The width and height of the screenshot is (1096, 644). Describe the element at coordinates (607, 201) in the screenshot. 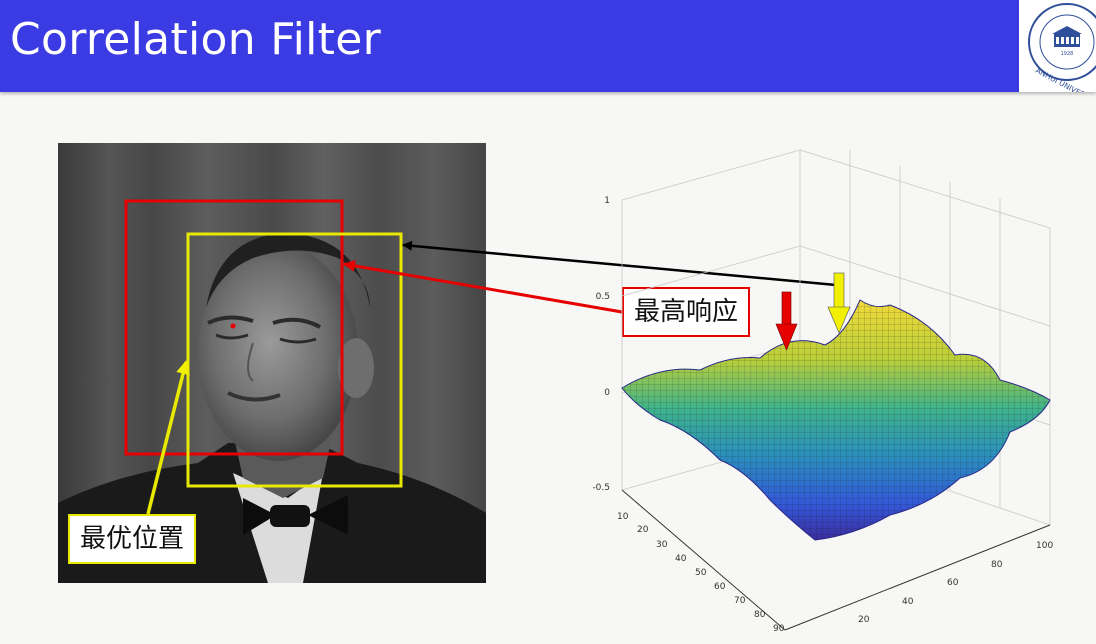

I see `z-tick-label: 1` at that location.